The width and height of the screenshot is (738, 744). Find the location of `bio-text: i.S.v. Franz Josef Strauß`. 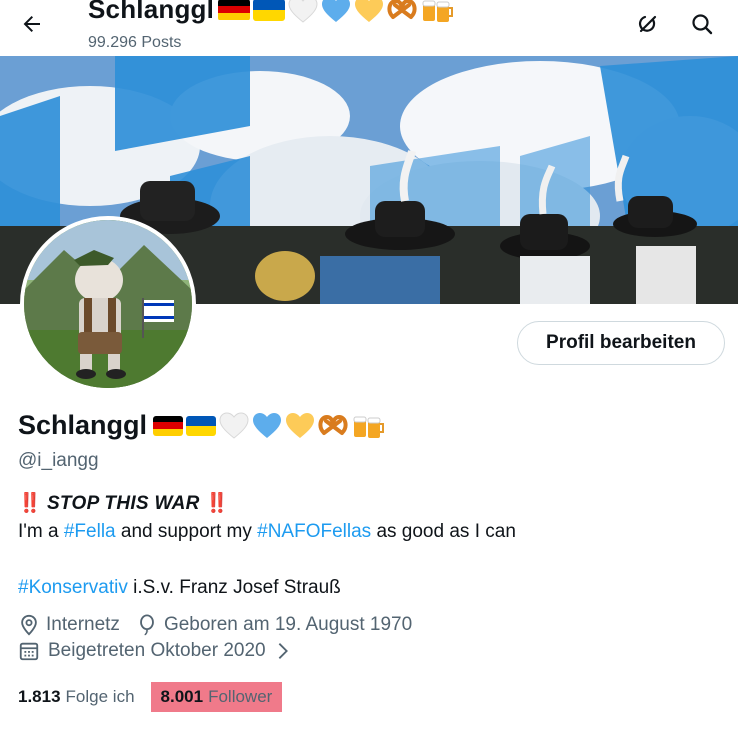

bio-text: i.S.v. Franz Josef Strauß is located at coordinates (234, 587).